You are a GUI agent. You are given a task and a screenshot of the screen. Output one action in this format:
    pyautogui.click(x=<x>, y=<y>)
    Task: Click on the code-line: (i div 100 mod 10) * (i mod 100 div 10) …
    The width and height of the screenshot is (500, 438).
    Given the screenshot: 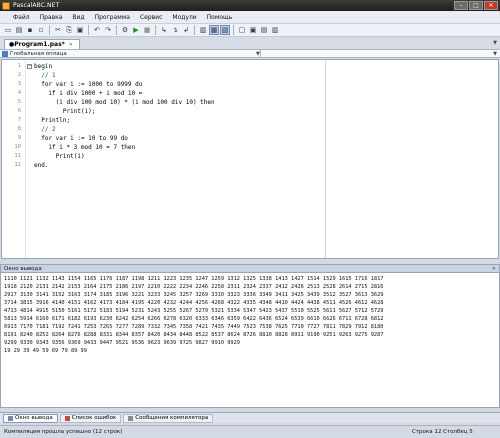 What is the action you would take?
    pyautogui.click(x=124, y=102)
    